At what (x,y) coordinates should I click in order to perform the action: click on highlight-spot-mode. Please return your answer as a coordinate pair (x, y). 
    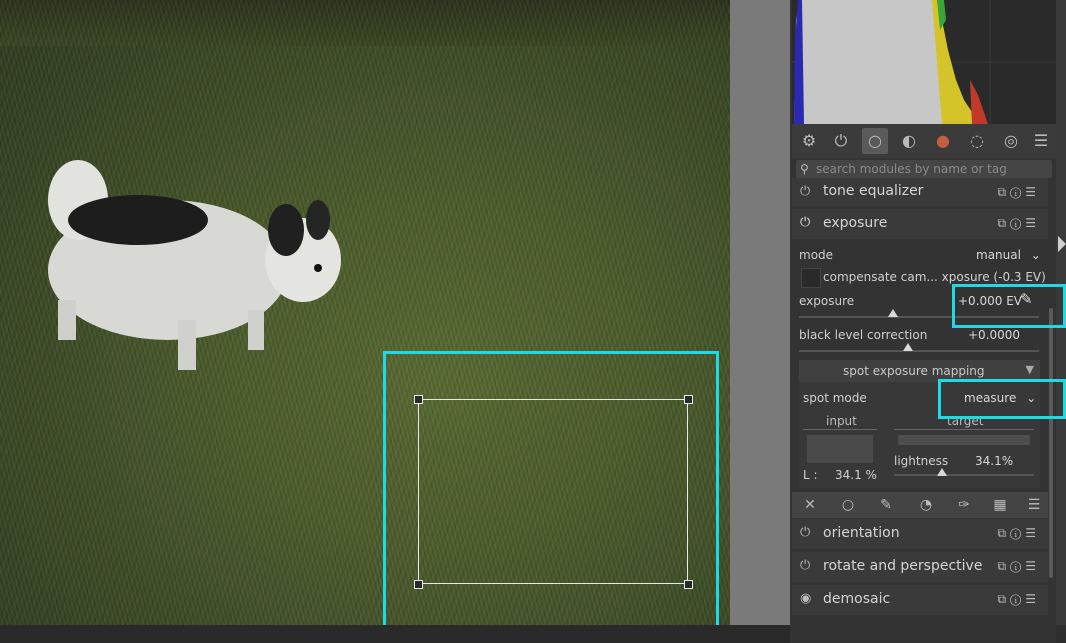
    Looking at the image, I should click on (1002, 399).